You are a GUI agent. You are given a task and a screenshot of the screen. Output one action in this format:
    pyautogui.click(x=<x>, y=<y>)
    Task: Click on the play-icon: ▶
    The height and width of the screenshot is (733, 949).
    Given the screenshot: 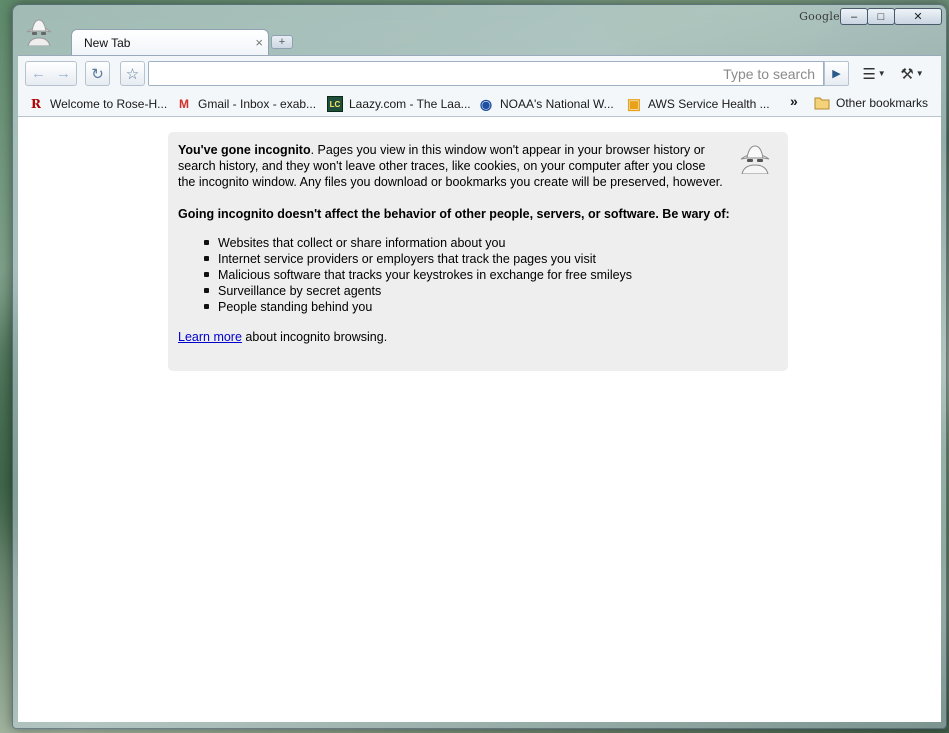 What is the action you would take?
    pyautogui.click(x=836, y=74)
    